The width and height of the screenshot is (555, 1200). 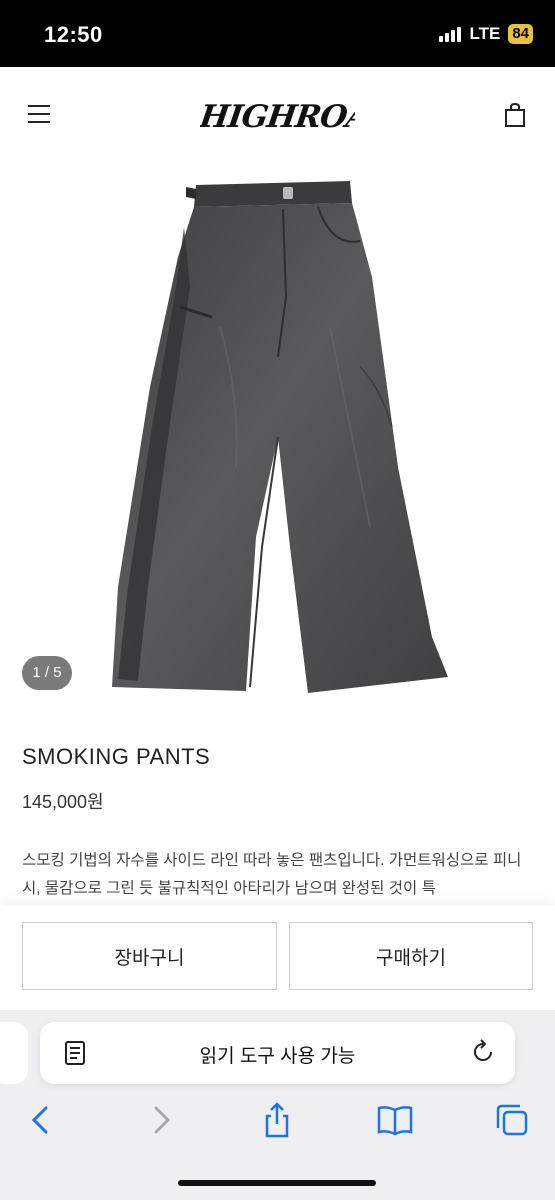 What do you see at coordinates (483, 1052) in the screenshot?
I see `reload-icon` at bounding box center [483, 1052].